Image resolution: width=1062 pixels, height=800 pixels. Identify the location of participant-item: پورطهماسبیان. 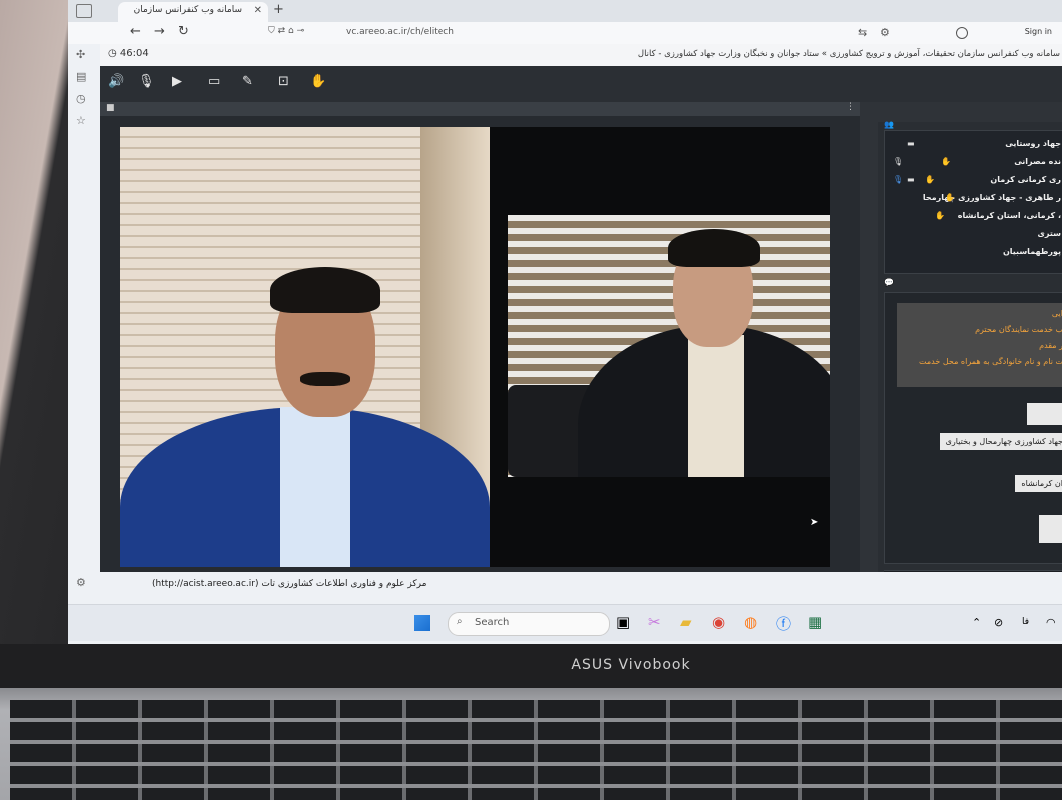
(1032, 251).